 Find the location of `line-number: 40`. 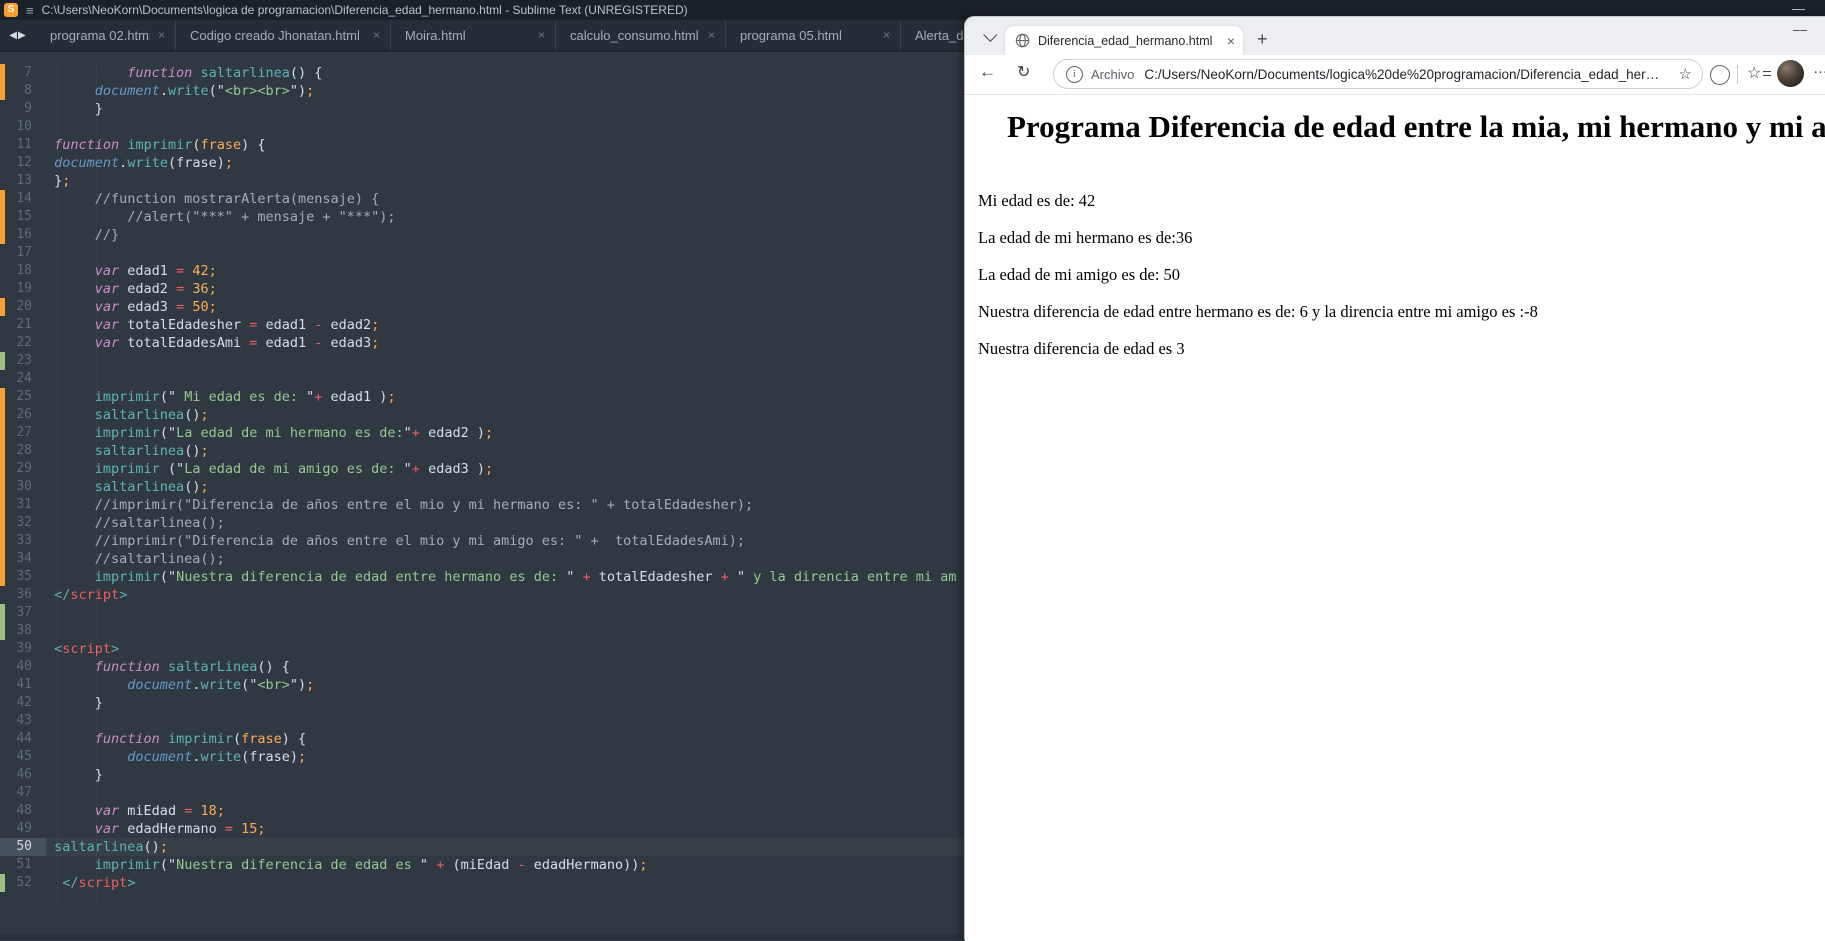

line-number: 40 is located at coordinates (24, 666).